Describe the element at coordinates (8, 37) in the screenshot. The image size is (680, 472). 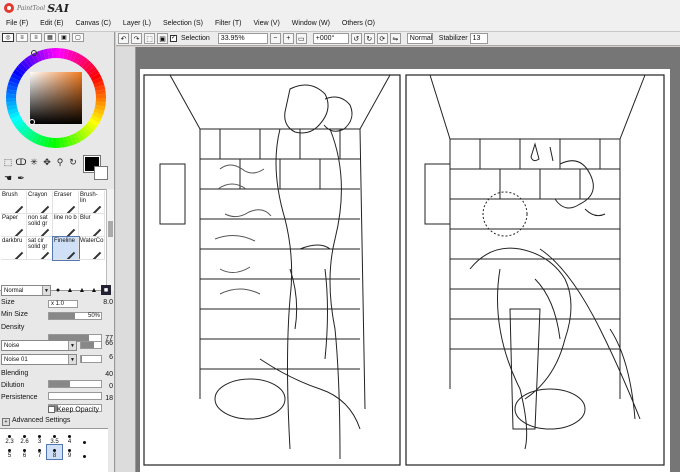
I see `color-wheel-tab-icon: ◎` at that location.